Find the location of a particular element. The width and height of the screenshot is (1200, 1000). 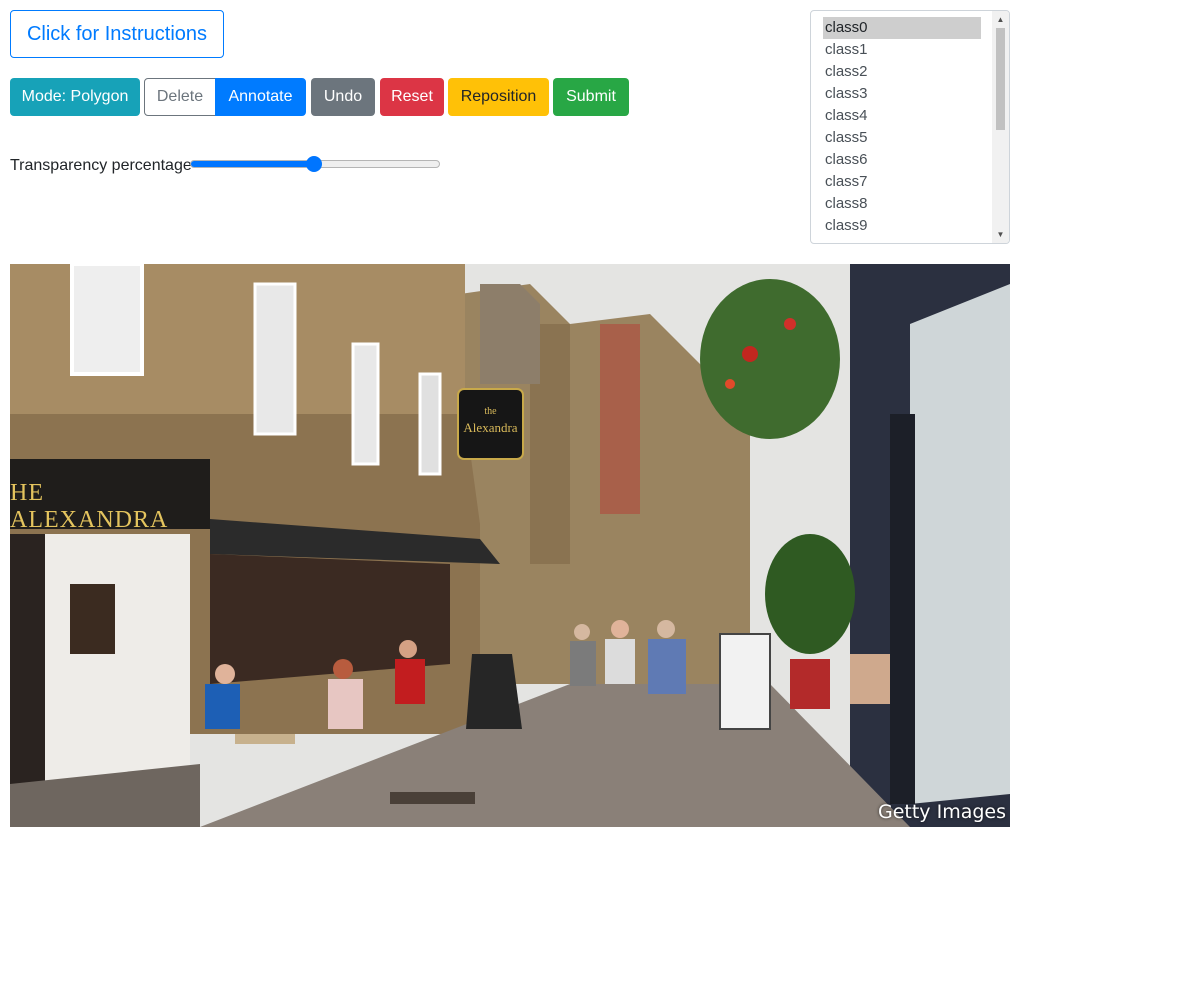

scroll-up-arrow-icon: ▲ is located at coordinates (1000, 19).